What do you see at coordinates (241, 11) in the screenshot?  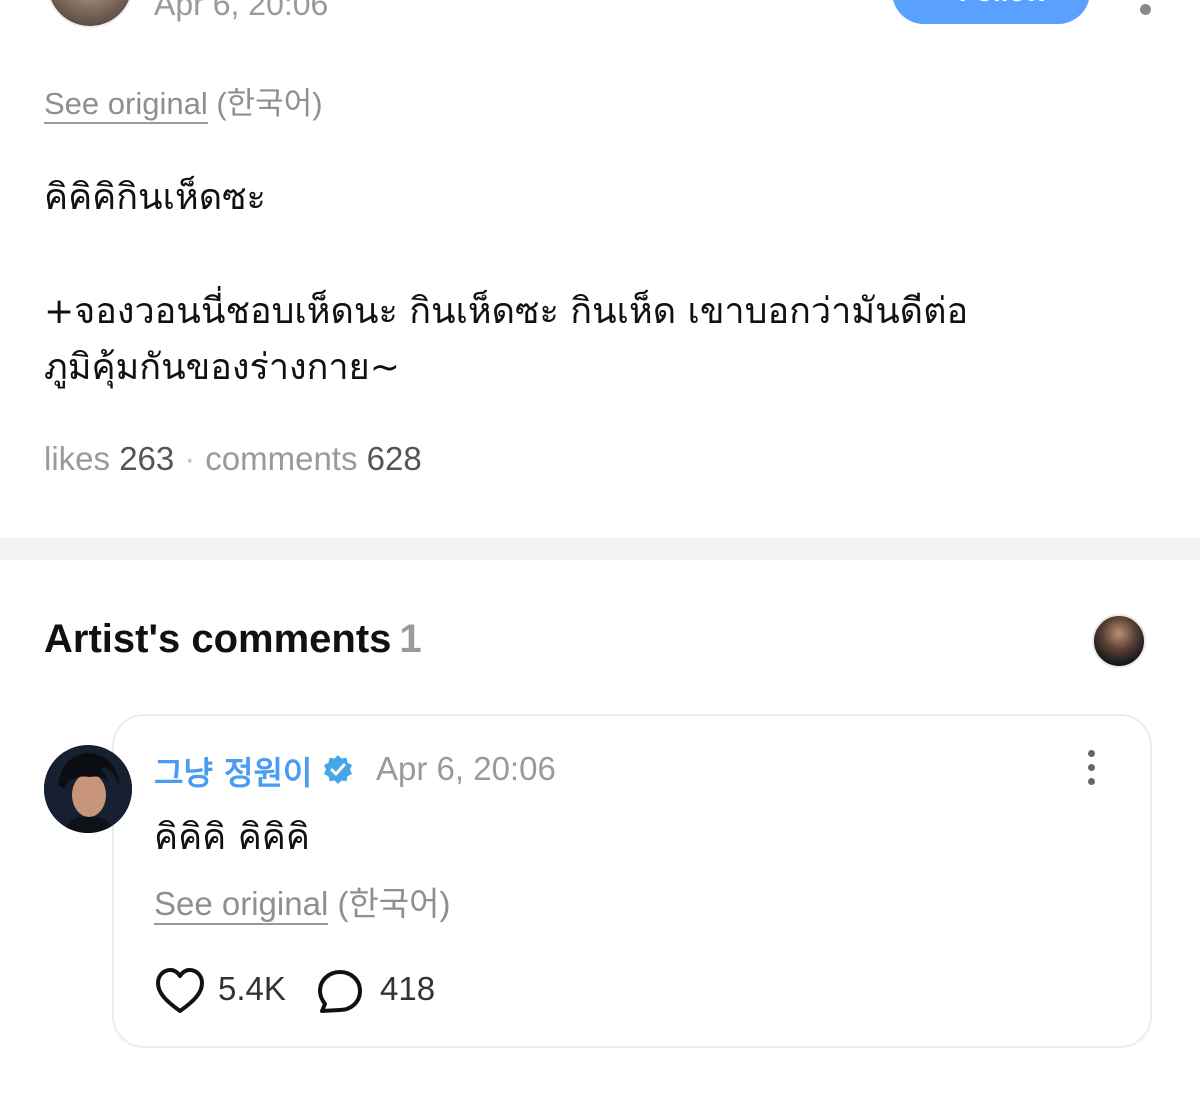 I see `post-date: Apr 6, 20:06` at bounding box center [241, 11].